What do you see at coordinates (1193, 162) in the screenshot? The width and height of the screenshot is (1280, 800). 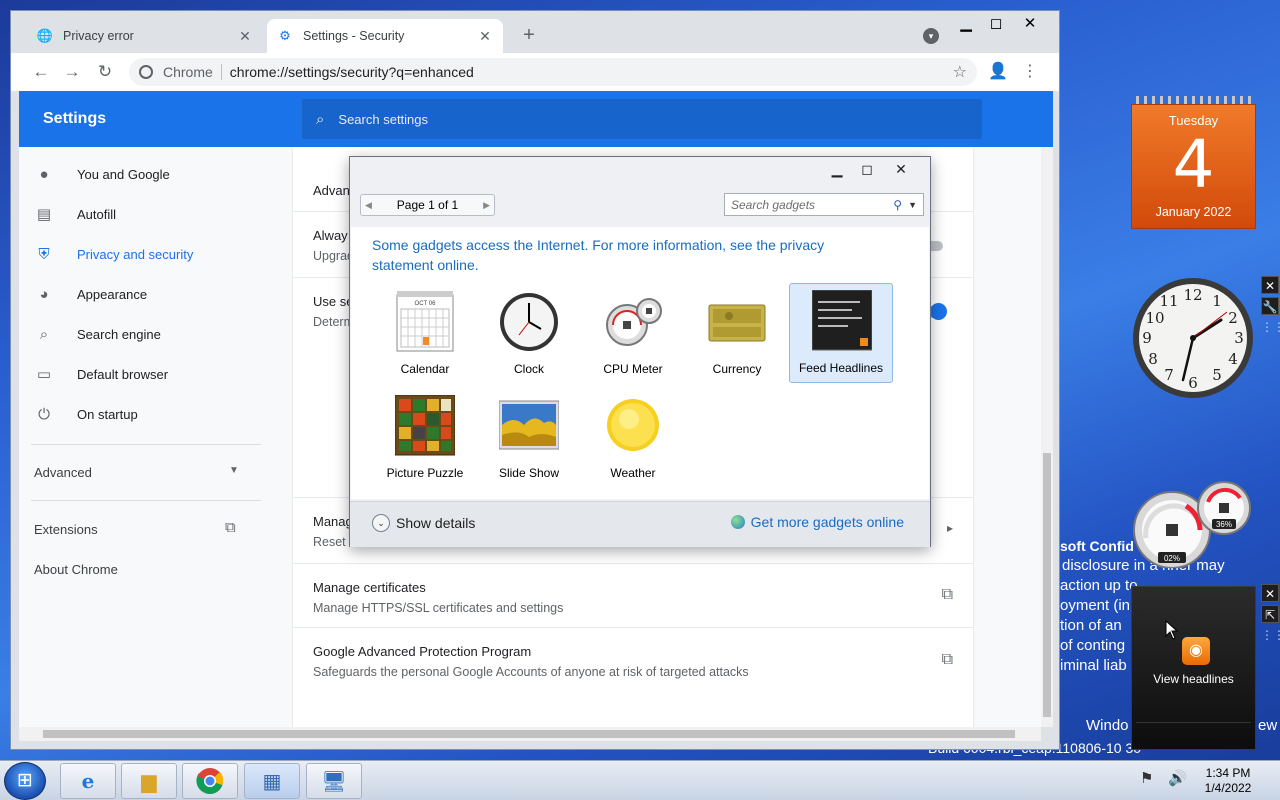 I see `desktop-calendar-gadget: Tuesday 4 January 2022` at bounding box center [1193, 162].